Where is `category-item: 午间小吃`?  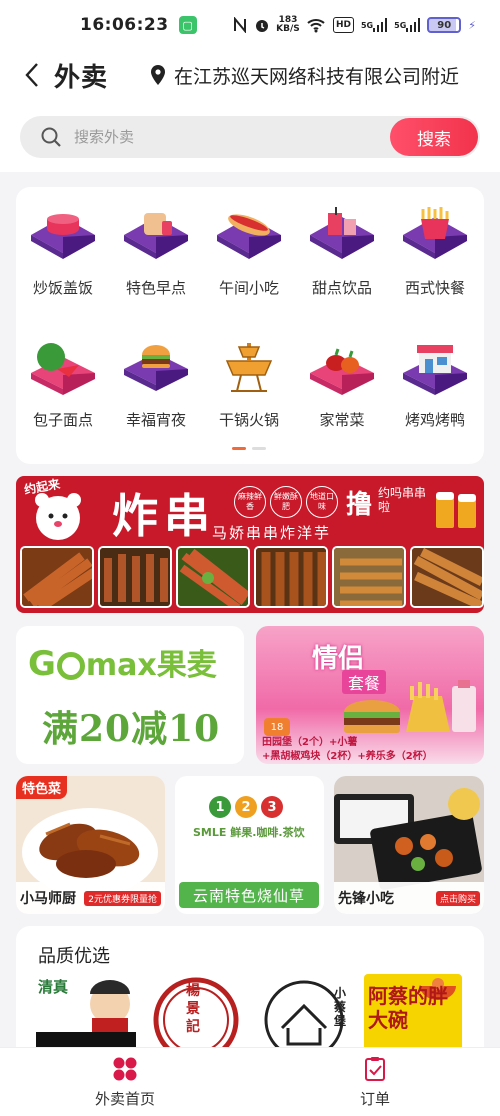 category-item: 午间小吃 is located at coordinates (249, 262).